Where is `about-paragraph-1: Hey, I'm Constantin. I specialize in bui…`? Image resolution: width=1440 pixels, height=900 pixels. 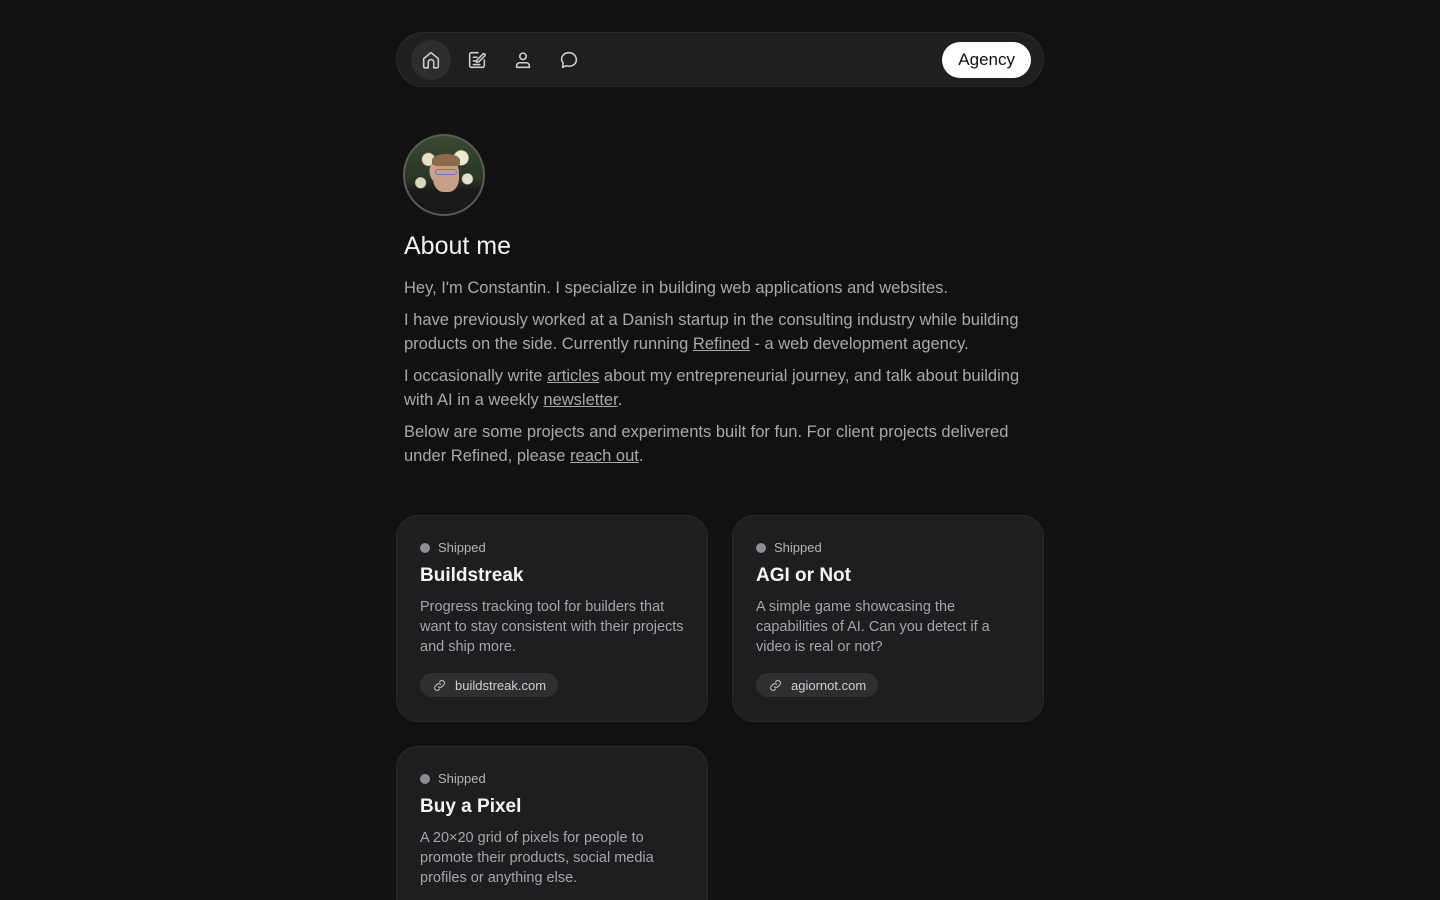
about-paragraph-1: Hey, I'm Constantin. I specialize in bui… is located at coordinates (676, 288).